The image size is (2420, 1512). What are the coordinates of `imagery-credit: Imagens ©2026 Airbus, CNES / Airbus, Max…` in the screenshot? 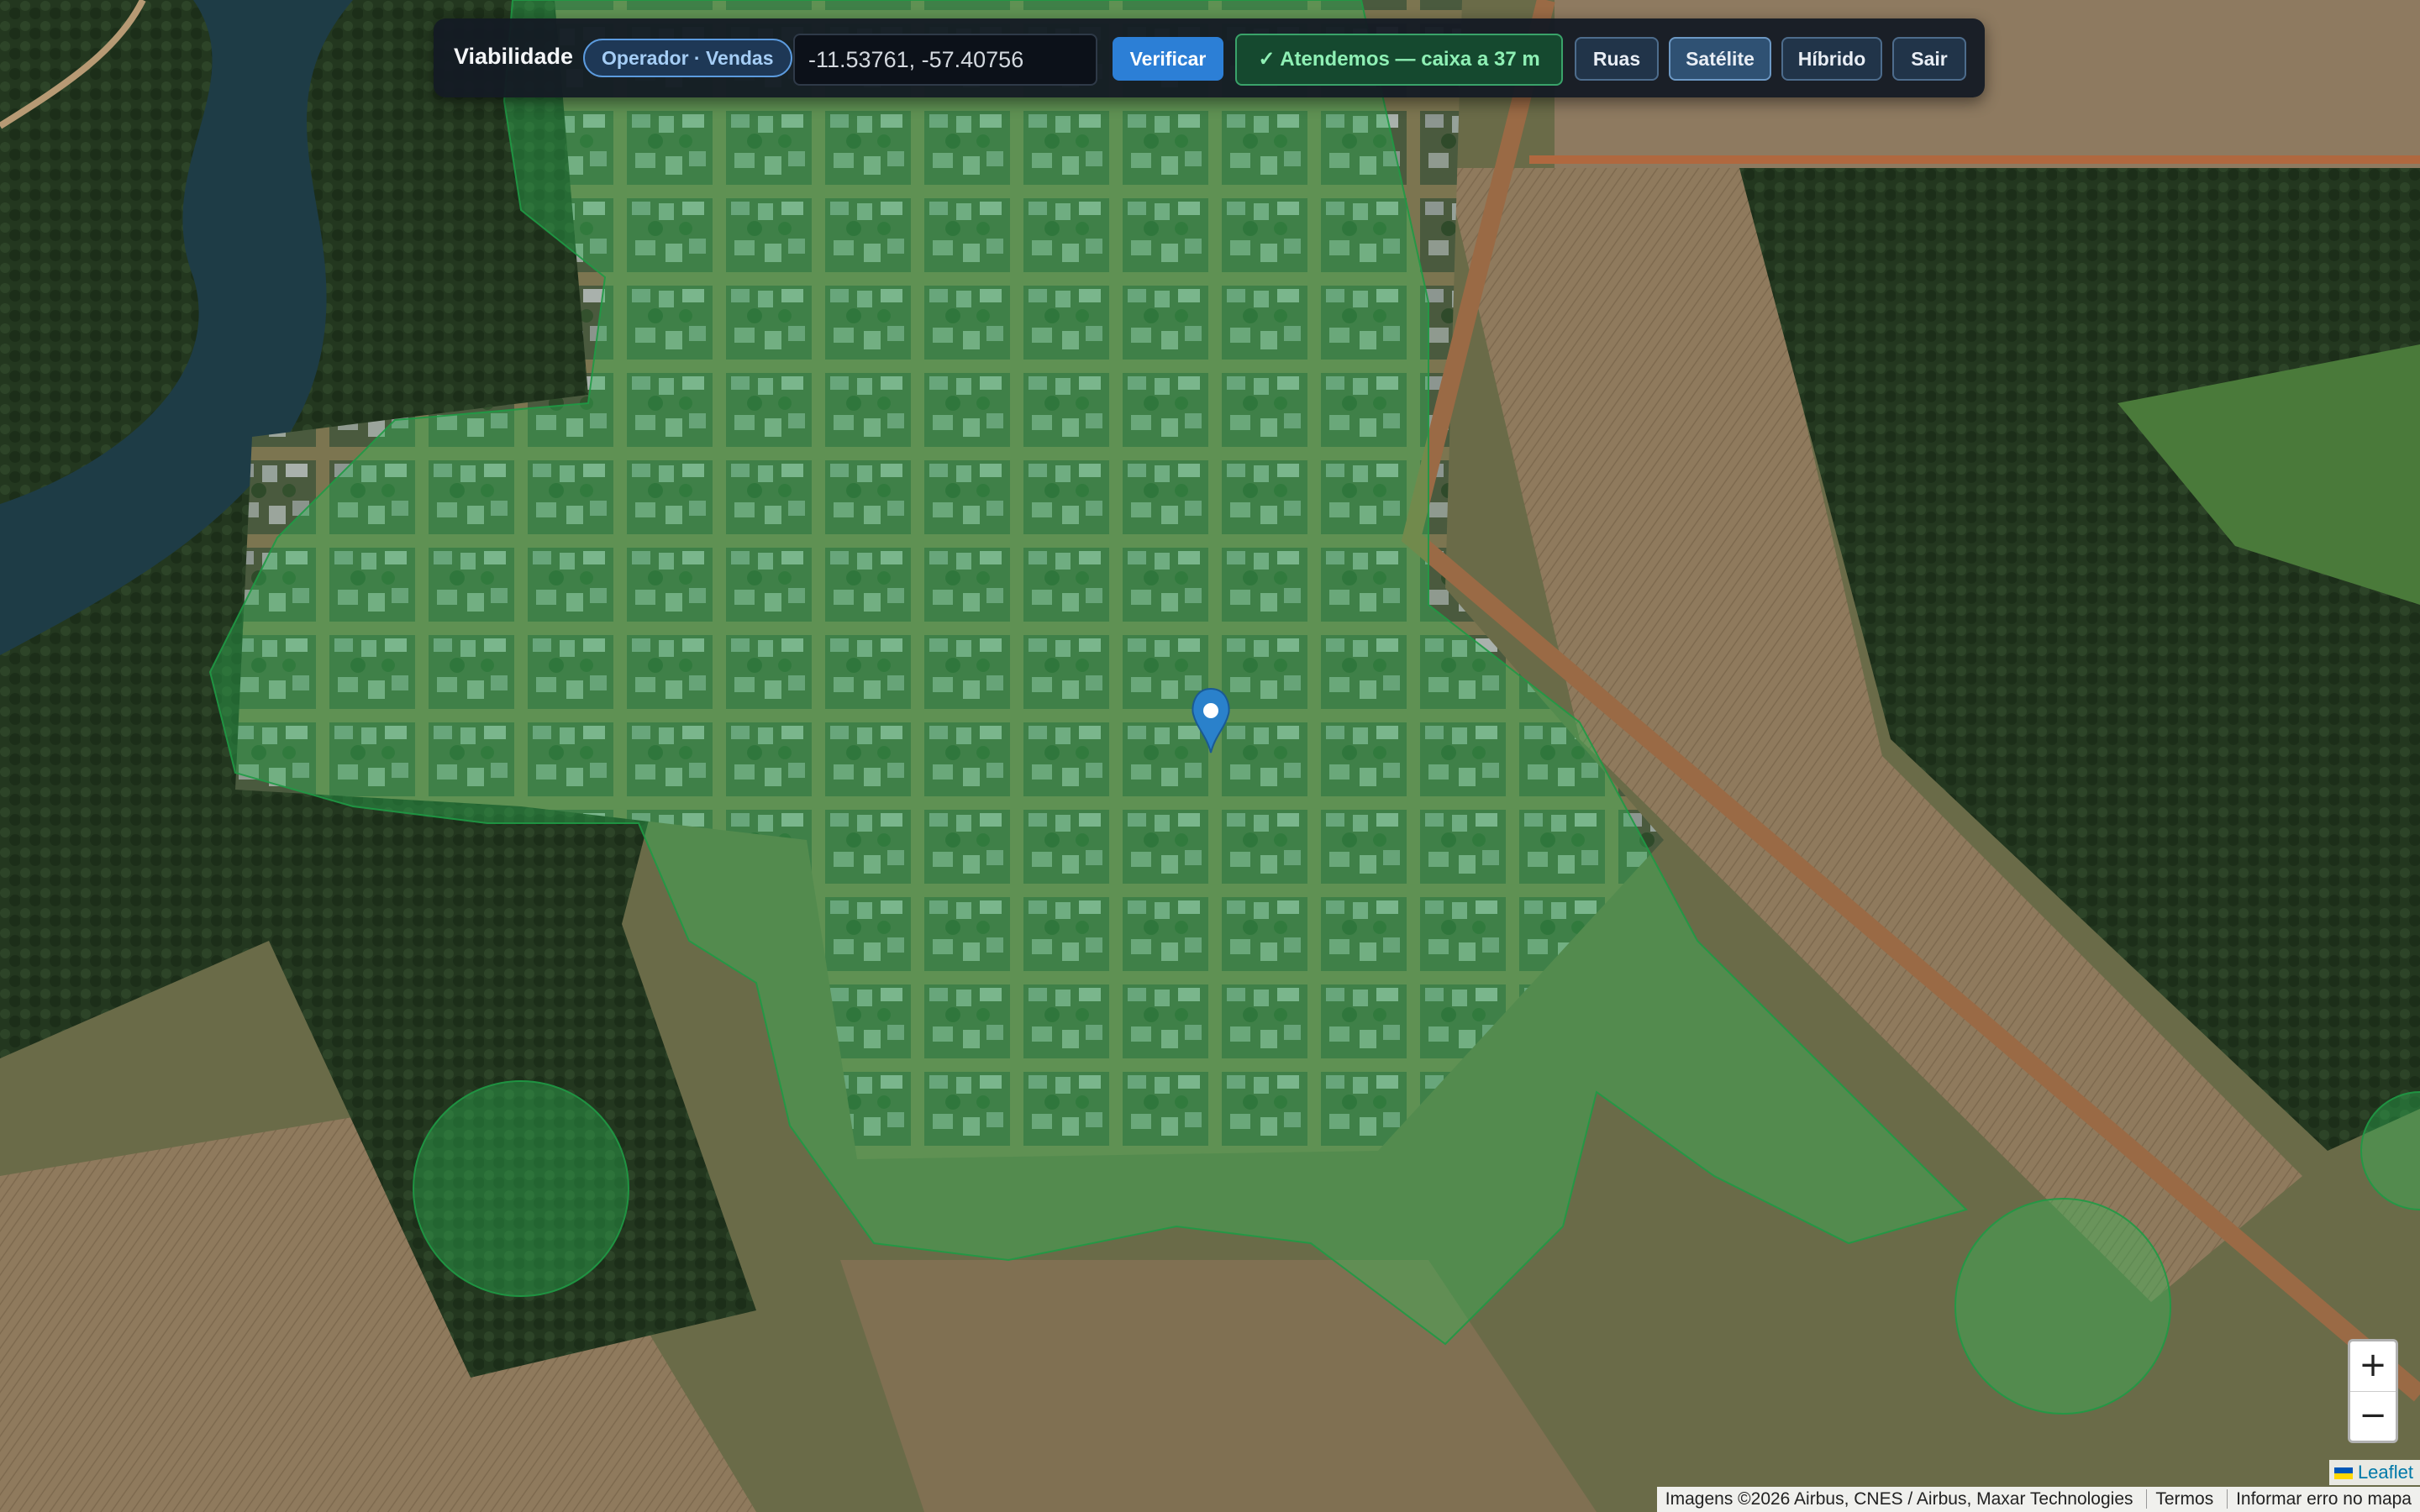 It's located at (1899, 1499).